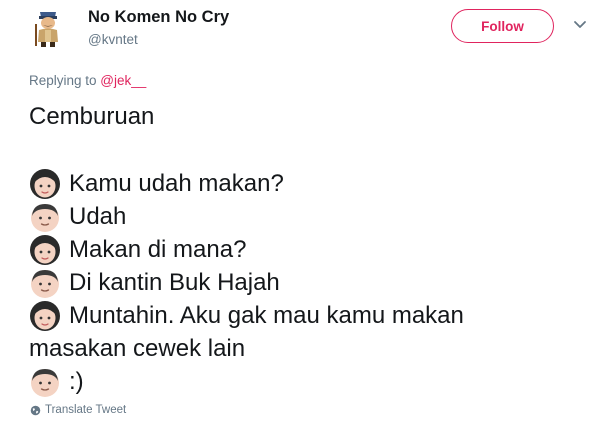 This screenshot has width=603, height=430. I want to click on dialogue-text: Di kantin Buk Hajah, so click(174, 282).